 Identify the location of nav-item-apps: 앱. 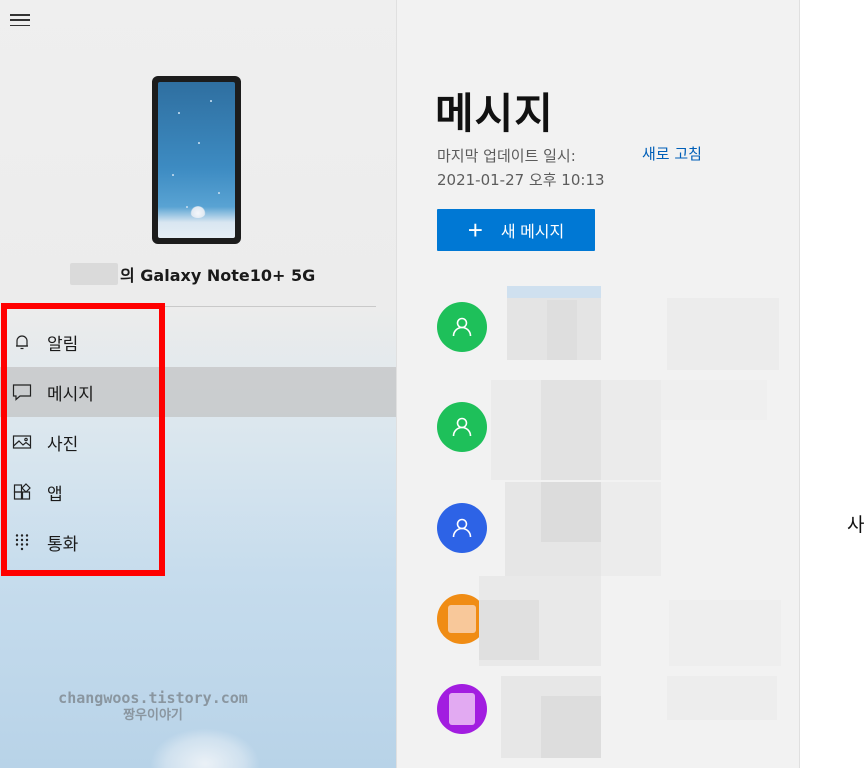
(198, 492).